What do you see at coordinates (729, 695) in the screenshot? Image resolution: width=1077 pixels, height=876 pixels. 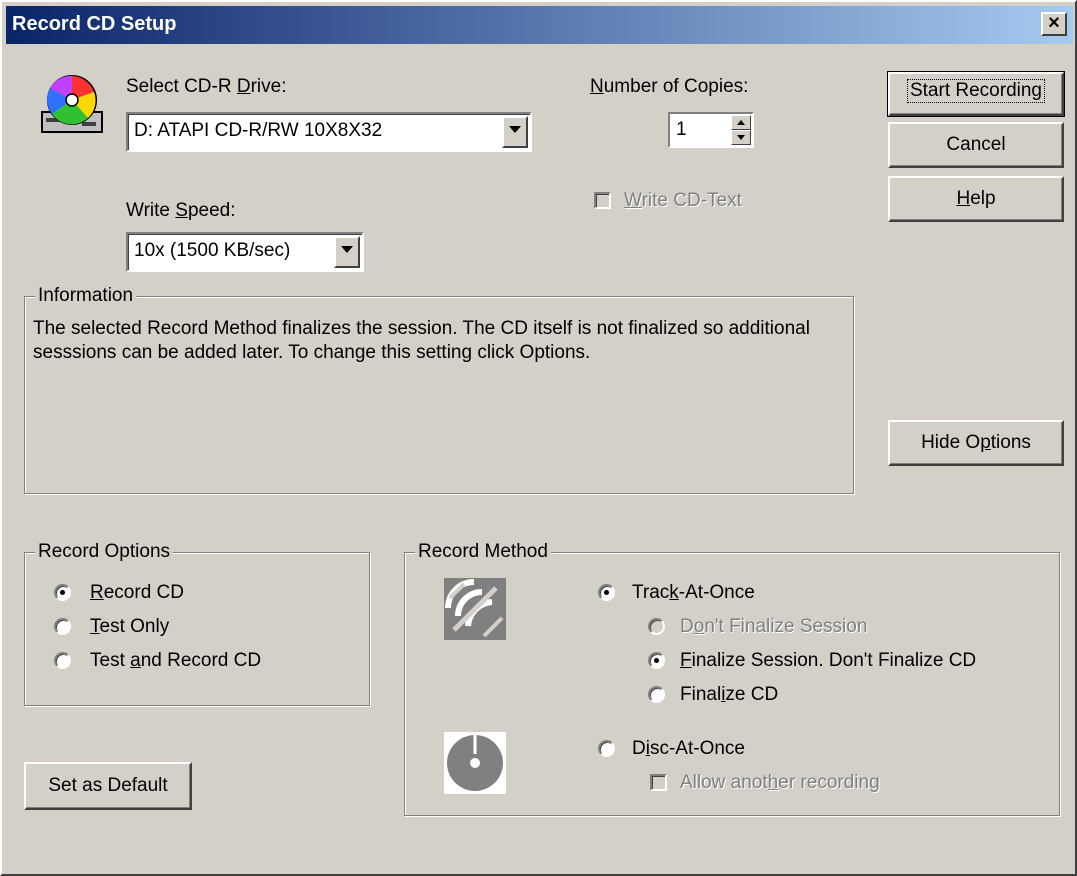 I see `finalize-cd-label: Finalize CD` at bounding box center [729, 695].